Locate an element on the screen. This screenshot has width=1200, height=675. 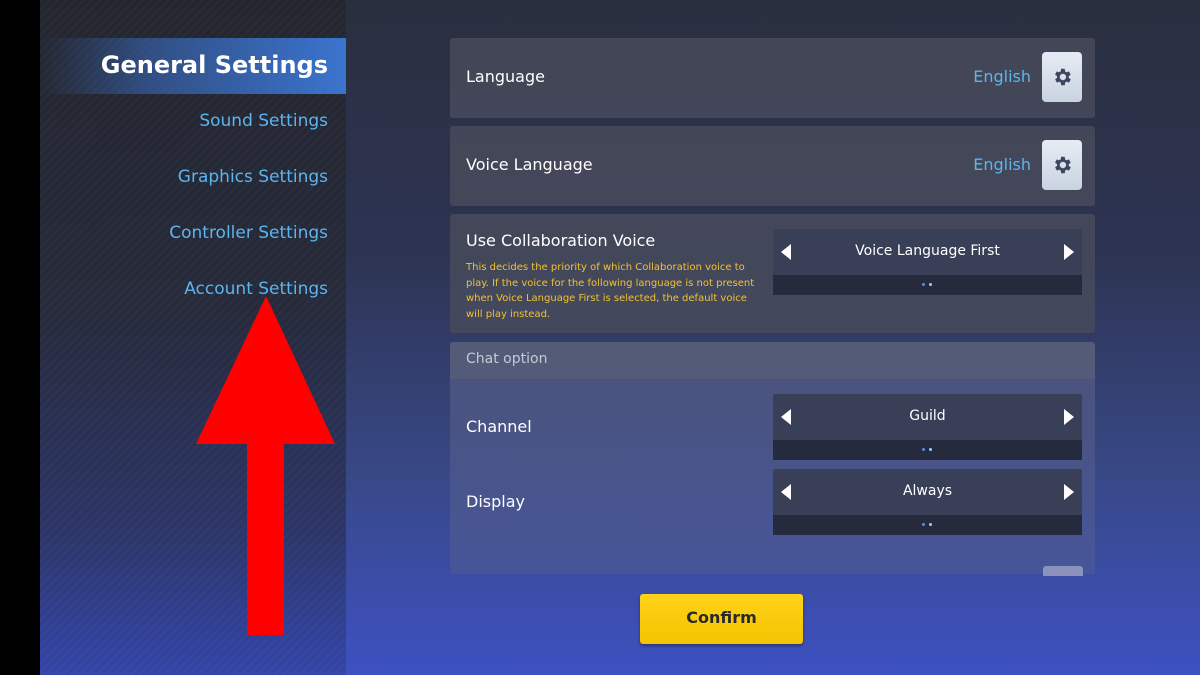
display-label: Display is located at coordinates (495, 501).